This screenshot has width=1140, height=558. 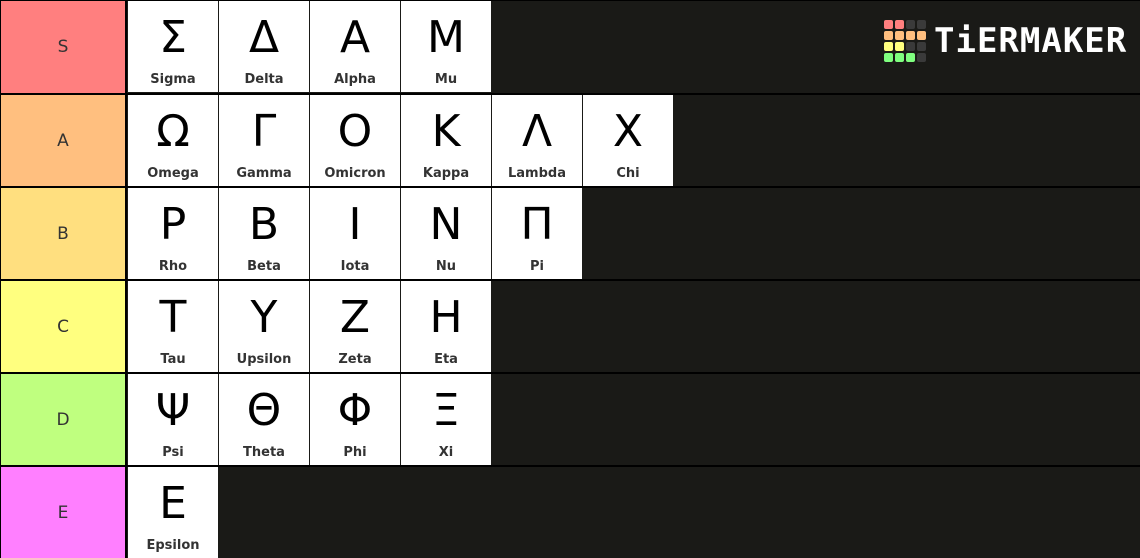 I want to click on tier-item: Α Alpha, so click(x=355, y=46).